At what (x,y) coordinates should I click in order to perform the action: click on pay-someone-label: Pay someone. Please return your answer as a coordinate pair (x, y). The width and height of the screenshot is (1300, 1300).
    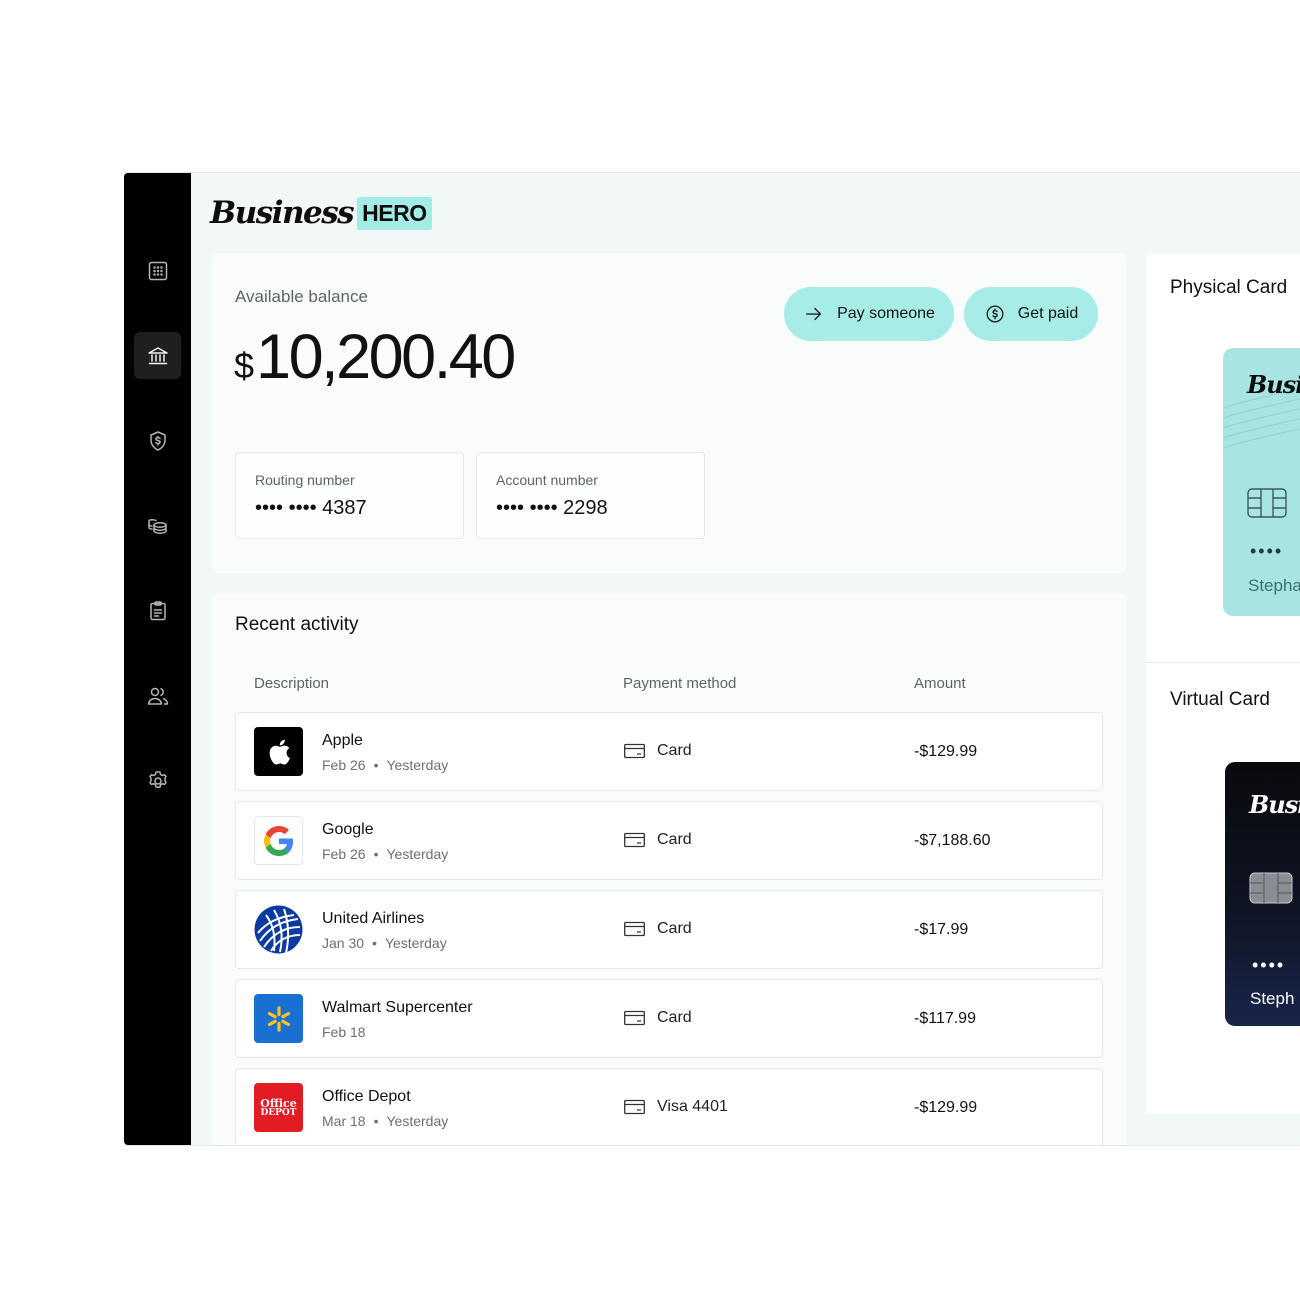
    Looking at the image, I should click on (886, 313).